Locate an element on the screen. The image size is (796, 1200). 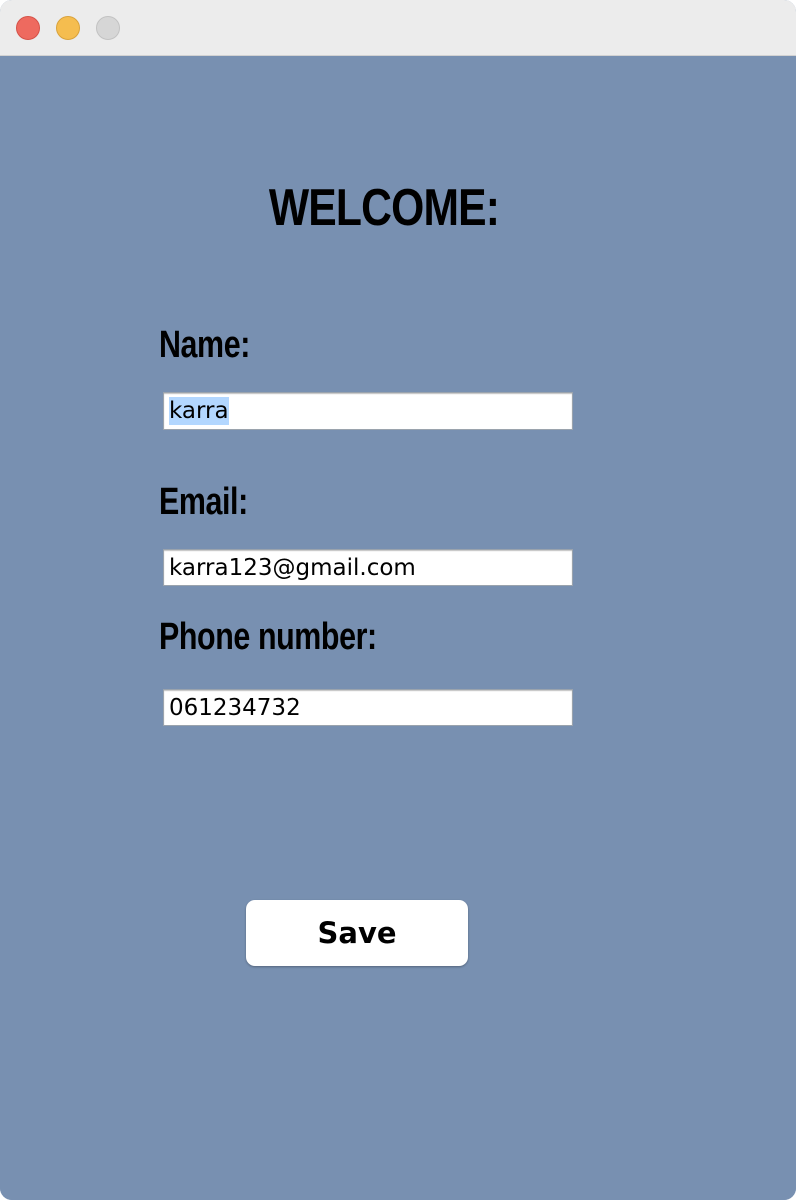
close-window-button is located at coordinates (28, 28).